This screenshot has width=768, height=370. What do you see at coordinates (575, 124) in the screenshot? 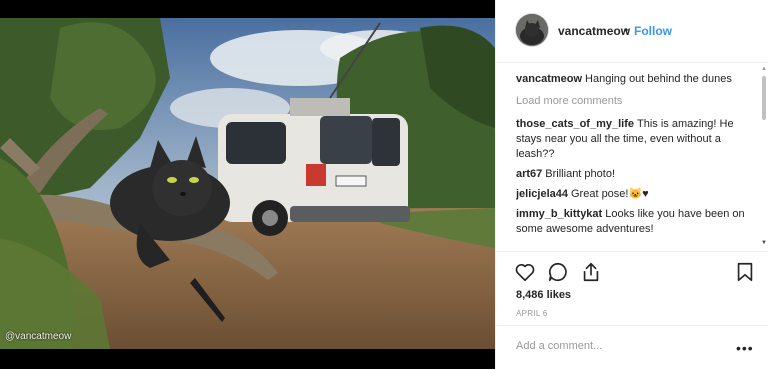
I see `comment-username: those_cats_of_my_life` at bounding box center [575, 124].